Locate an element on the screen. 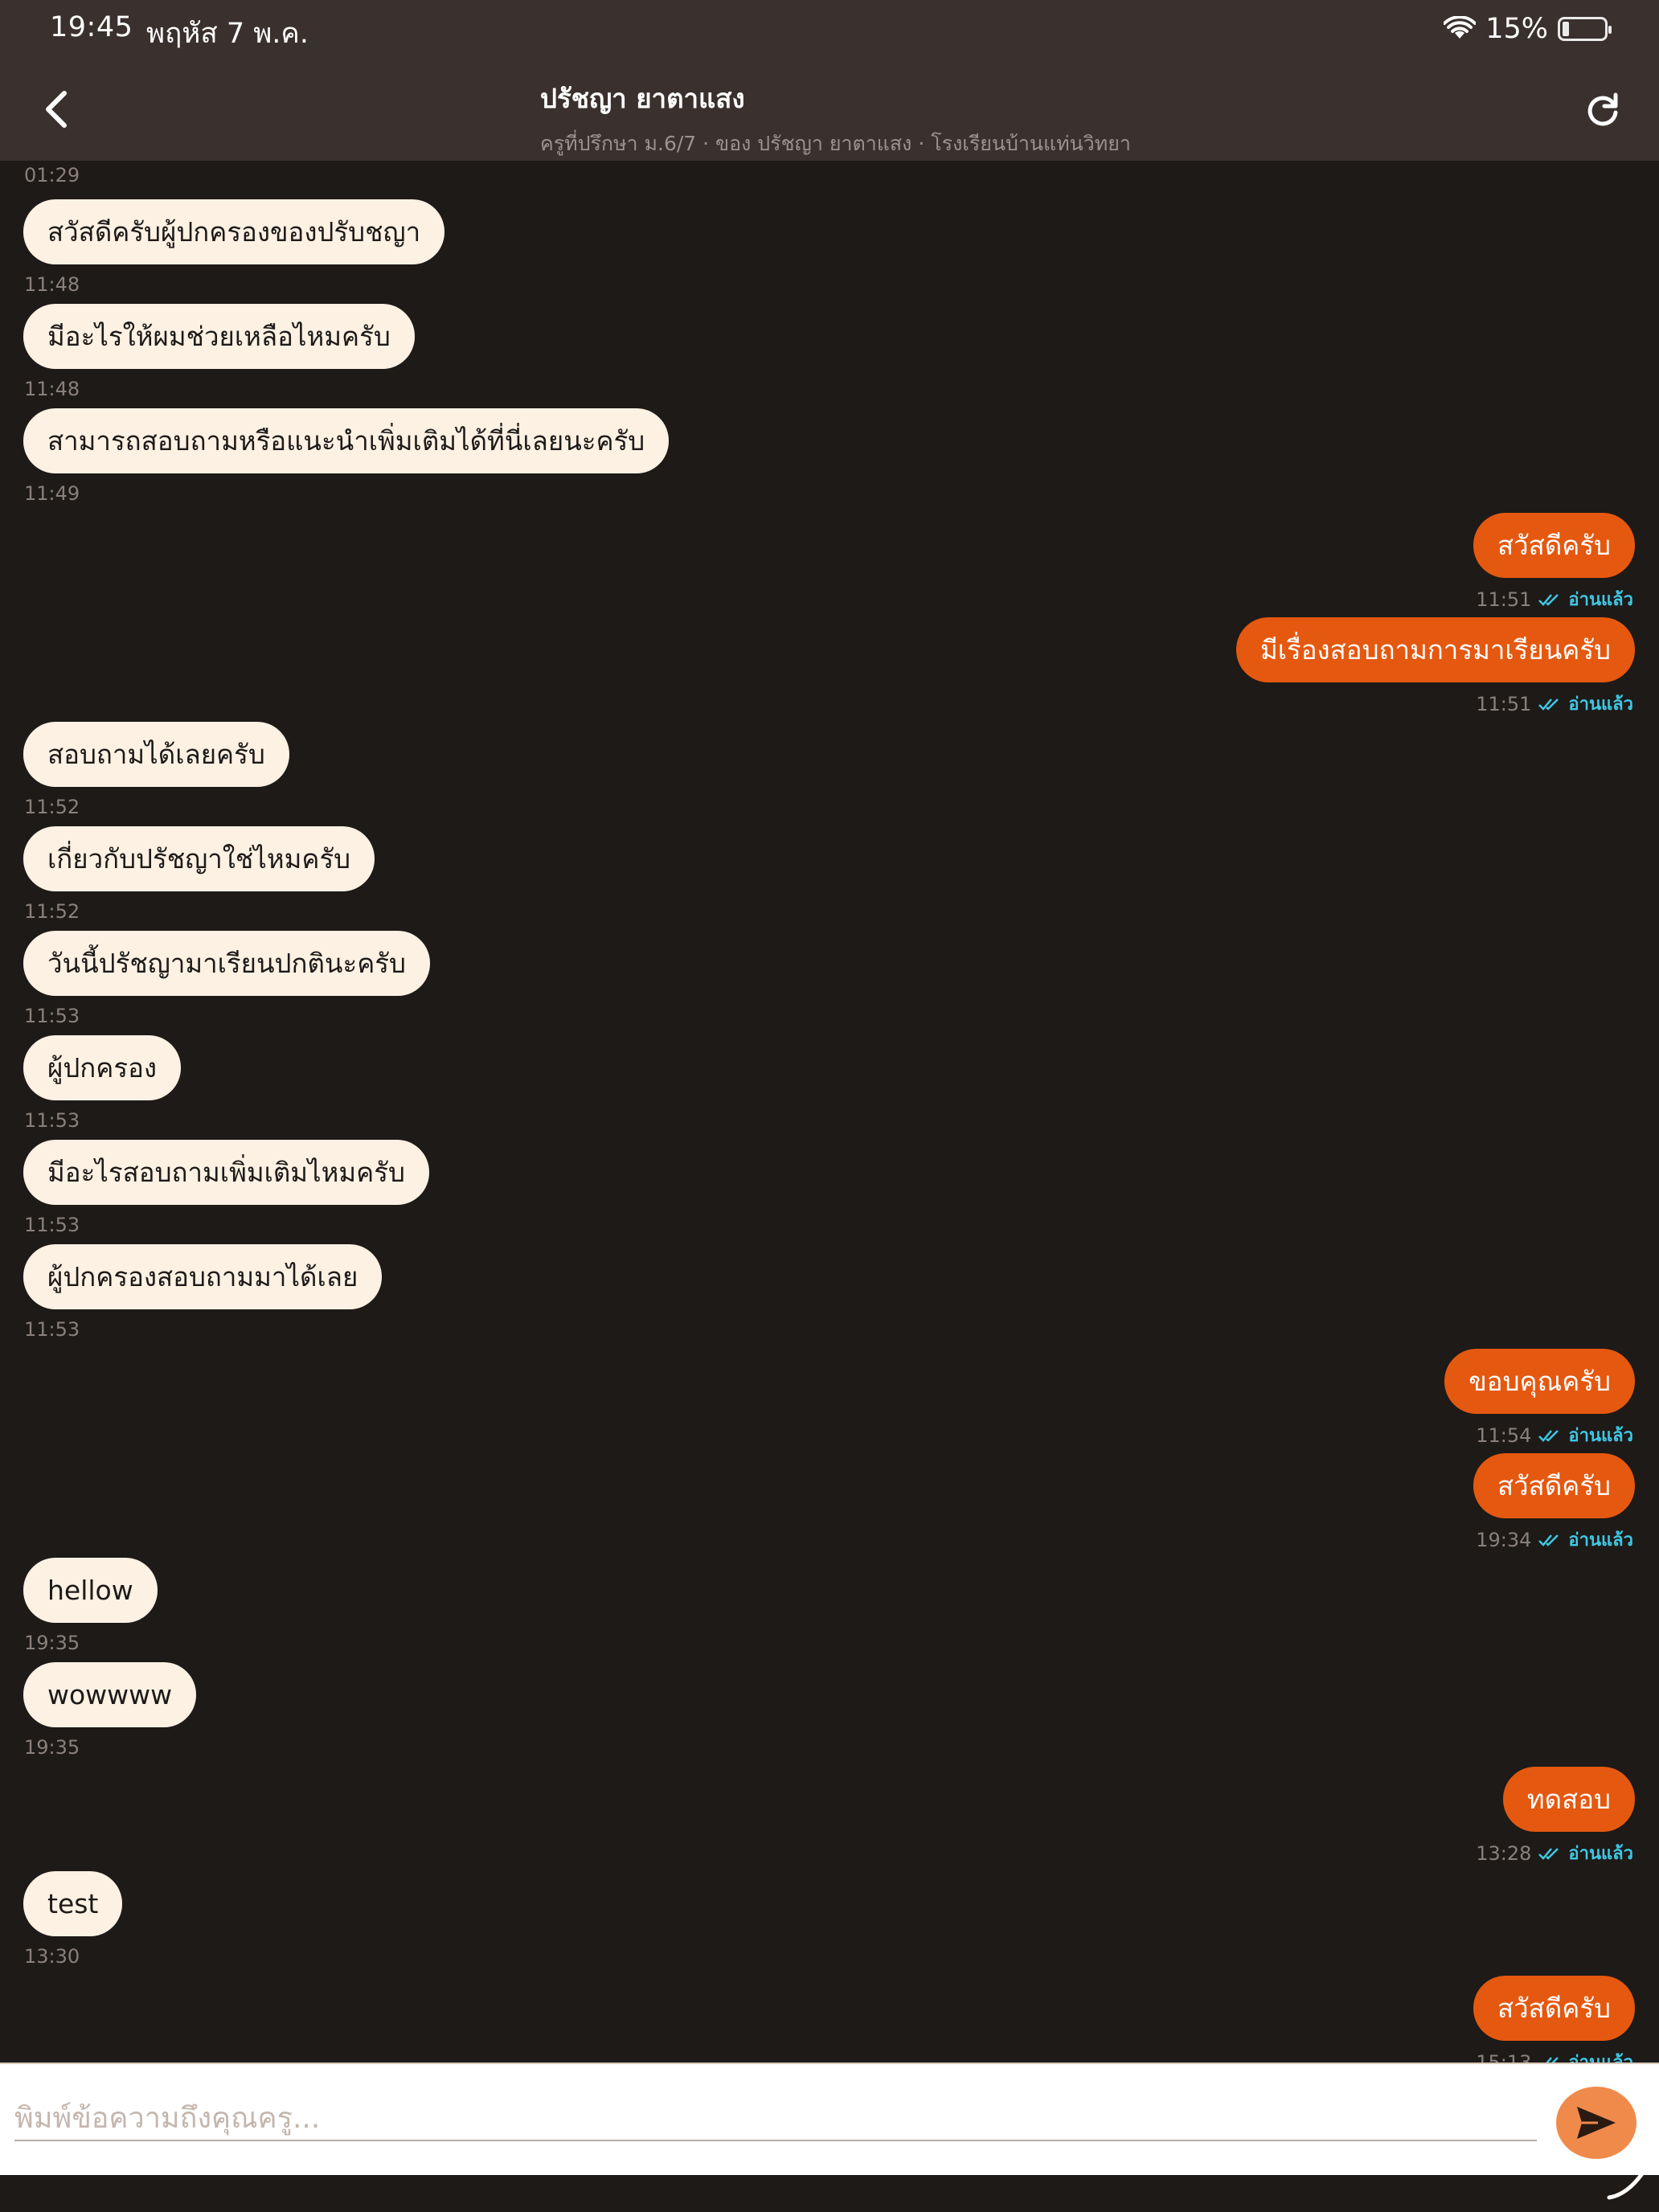 The height and width of the screenshot is (2212, 1659). message-bubble: wowwww is located at coordinates (110, 1694).